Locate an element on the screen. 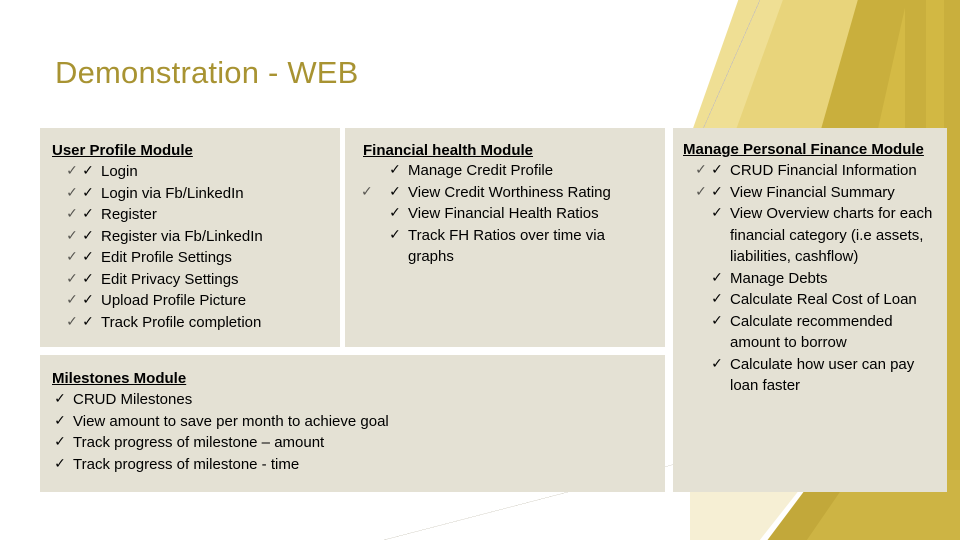  list-item: ✓✓Calculate Real Cost of Loan is located at coordinates (816, 300).